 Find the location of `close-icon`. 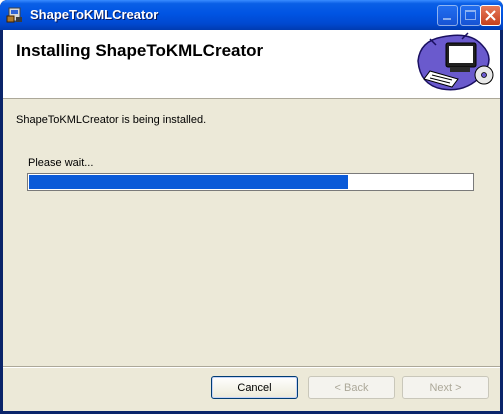

close-icon is located at coordinates (490, 15).